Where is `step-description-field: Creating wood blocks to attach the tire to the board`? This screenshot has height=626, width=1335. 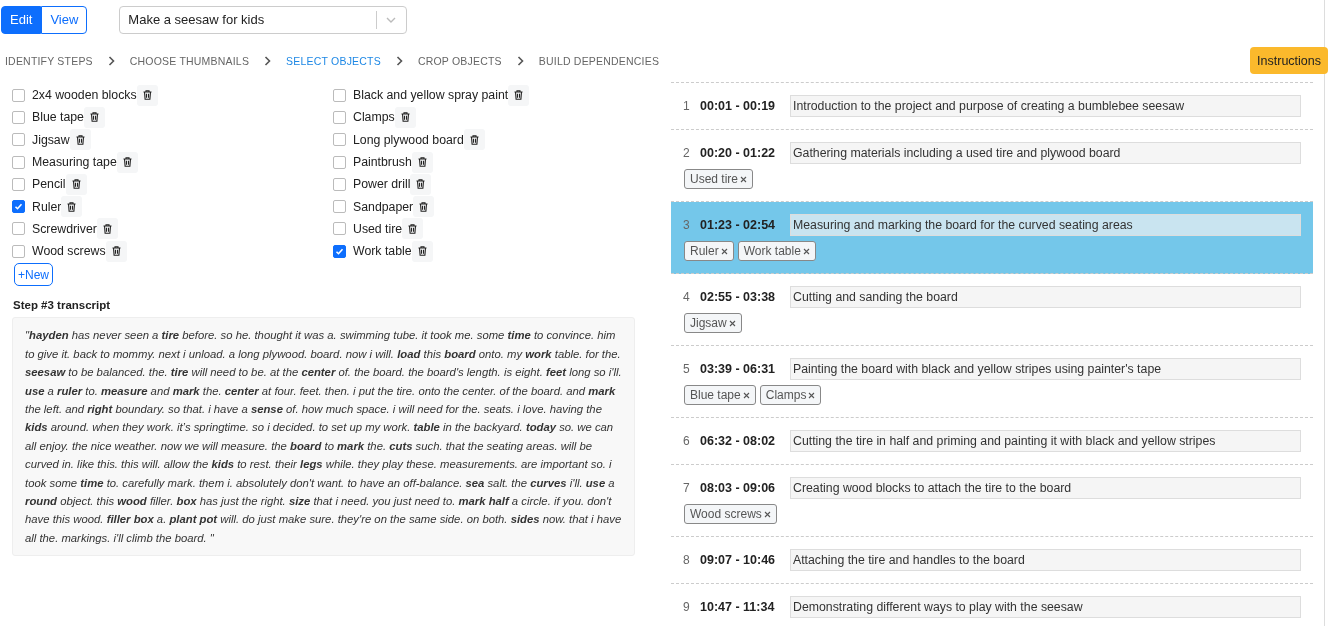
step-description-field: Creating wood blocks to attach the tire to the board is located at coordinates (1045, 488).